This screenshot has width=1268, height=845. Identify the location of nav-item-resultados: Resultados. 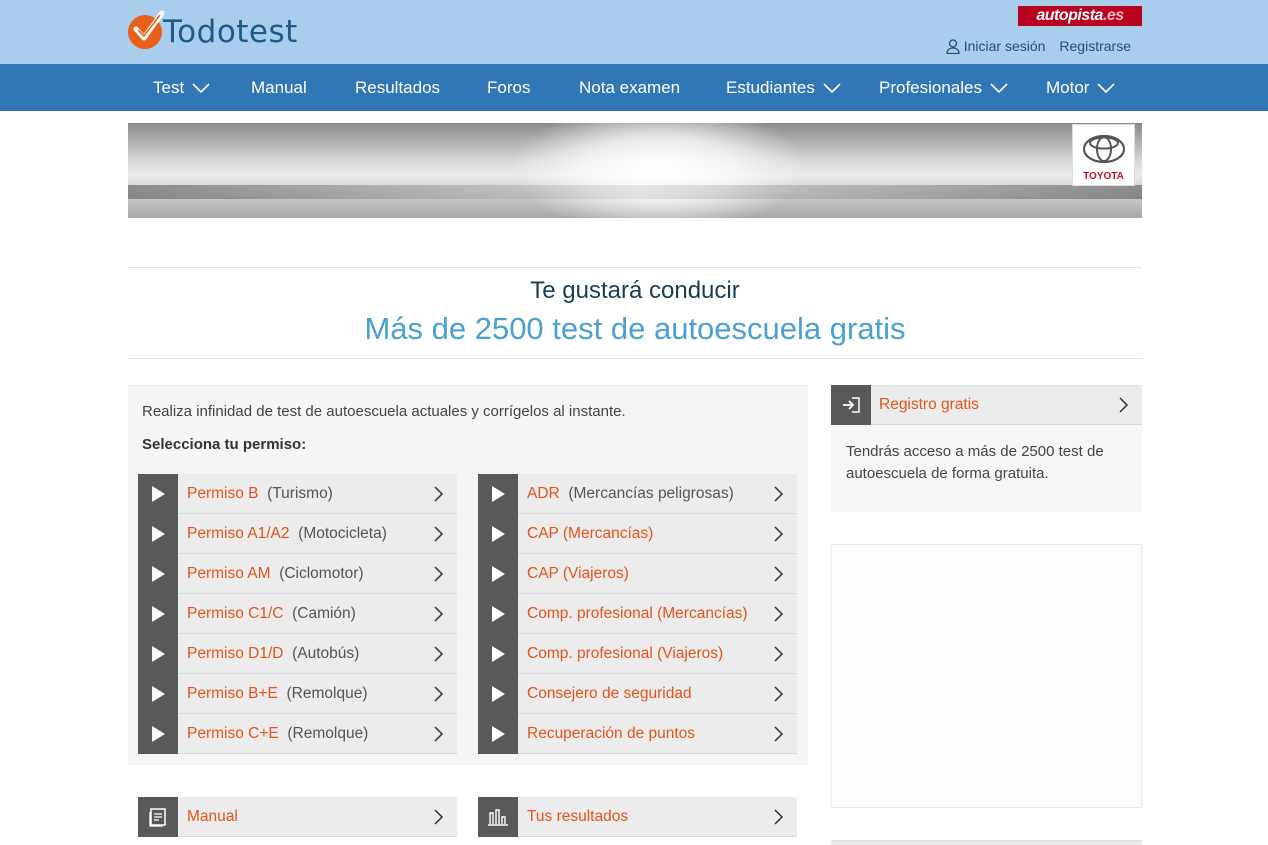
(397, 87).